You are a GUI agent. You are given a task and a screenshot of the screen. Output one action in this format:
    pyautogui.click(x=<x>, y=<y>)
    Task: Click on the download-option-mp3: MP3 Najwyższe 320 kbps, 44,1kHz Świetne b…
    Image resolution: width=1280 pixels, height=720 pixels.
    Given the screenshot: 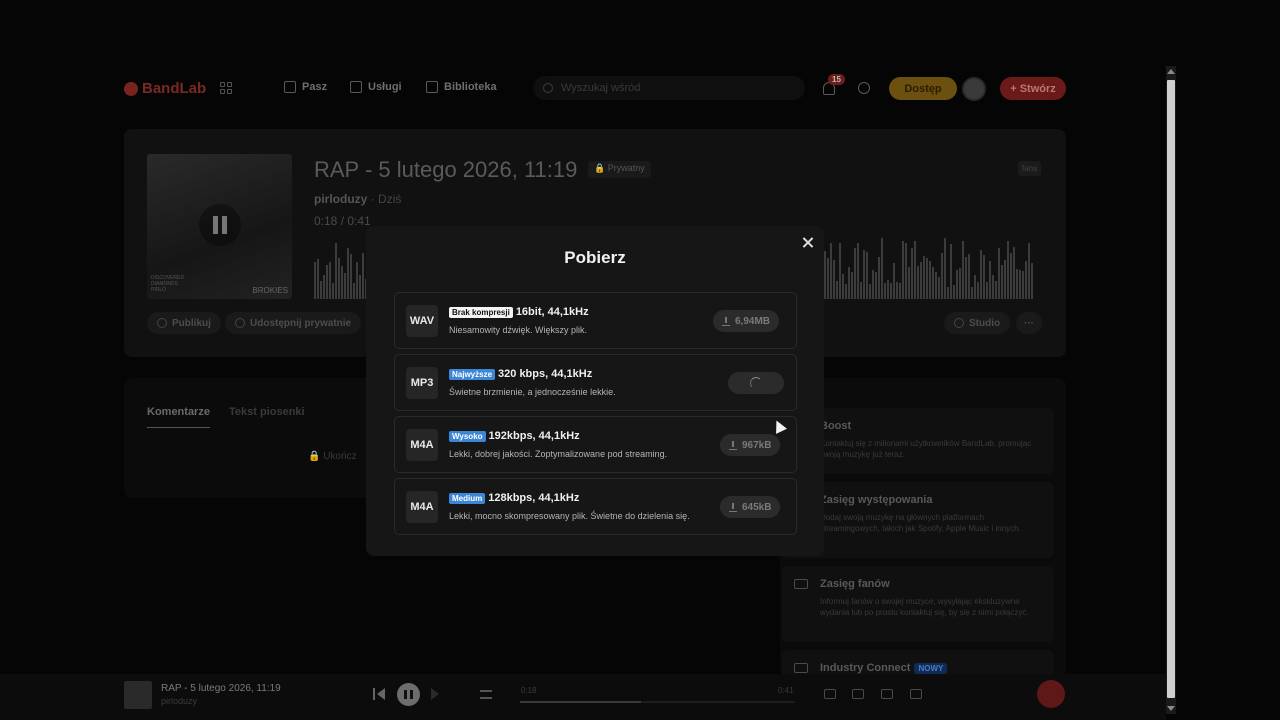 What is the action you would take?
    pyautogui.click(x=595, y=382)
    